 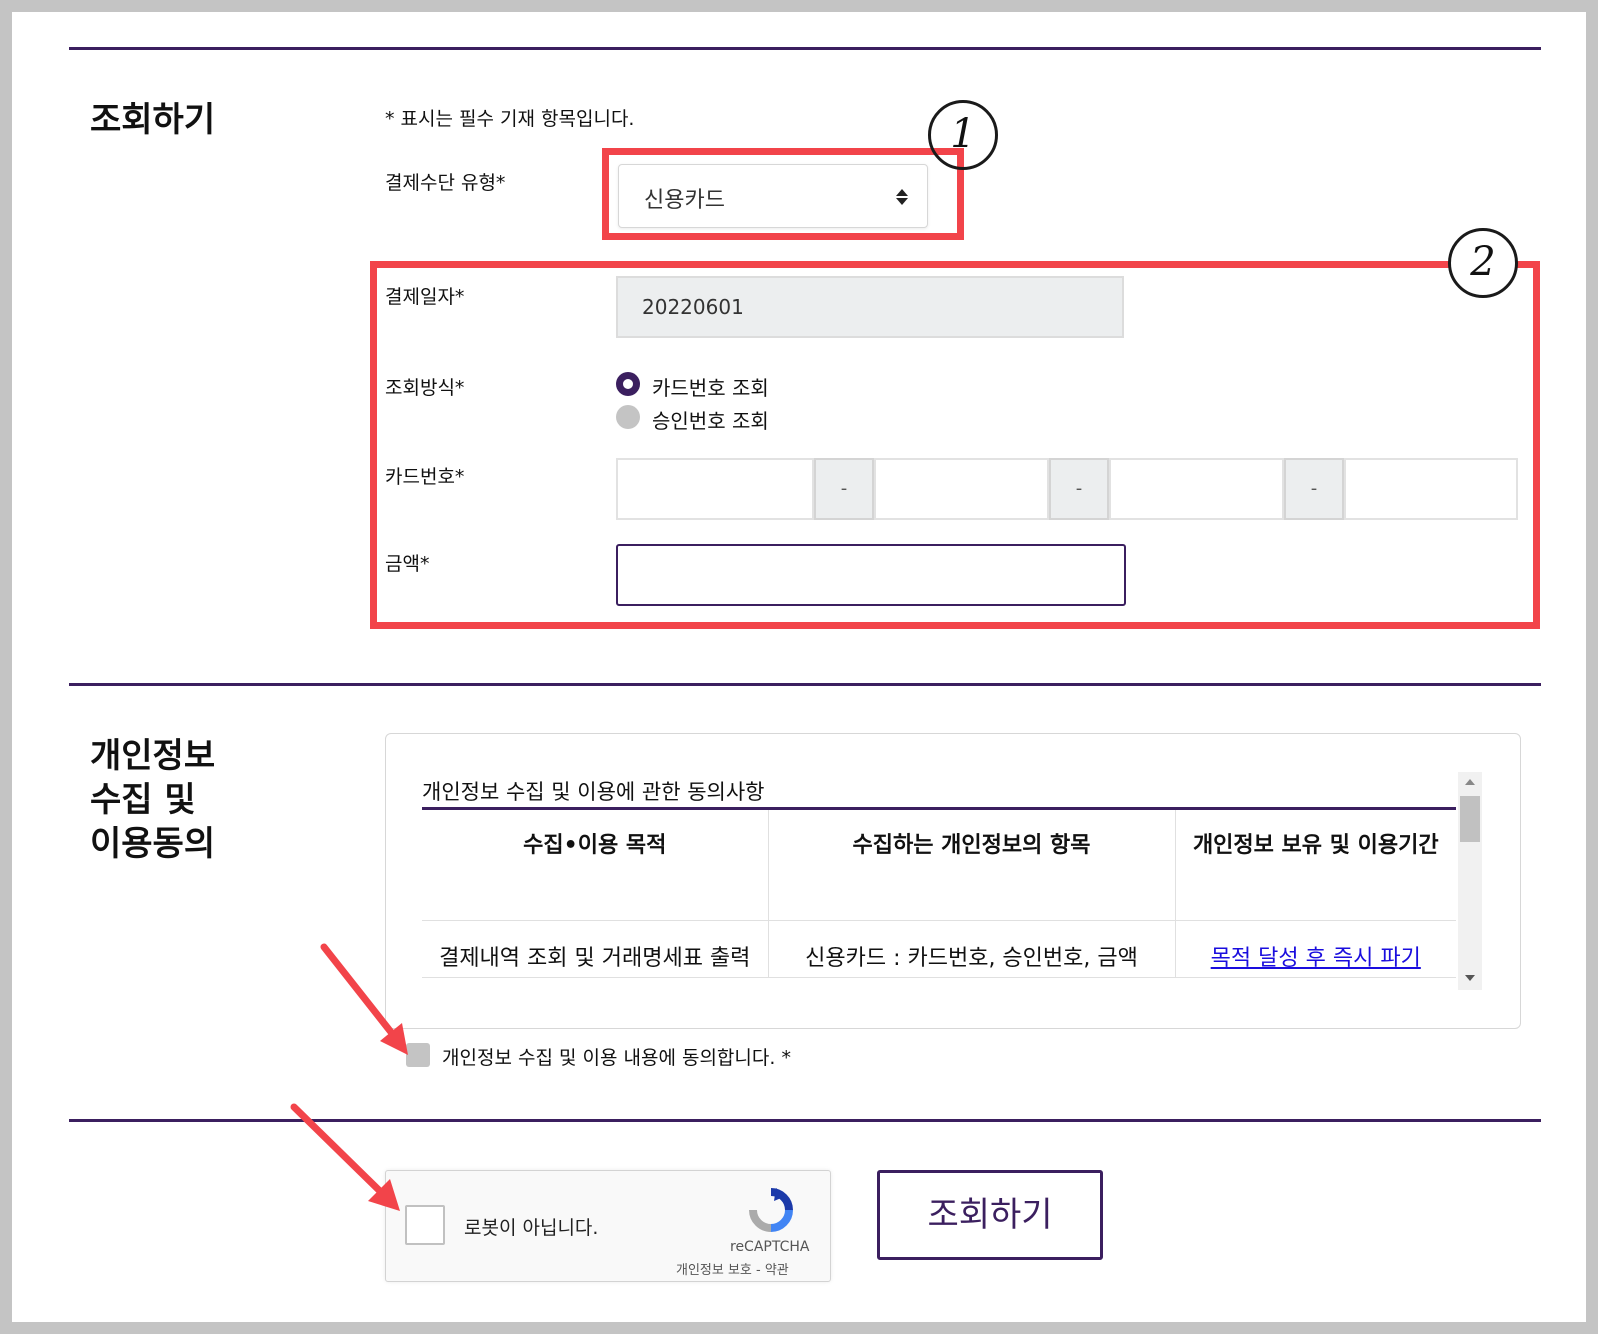 I want to click on payment-date-value: 20220601, so click(x=693, y=307).